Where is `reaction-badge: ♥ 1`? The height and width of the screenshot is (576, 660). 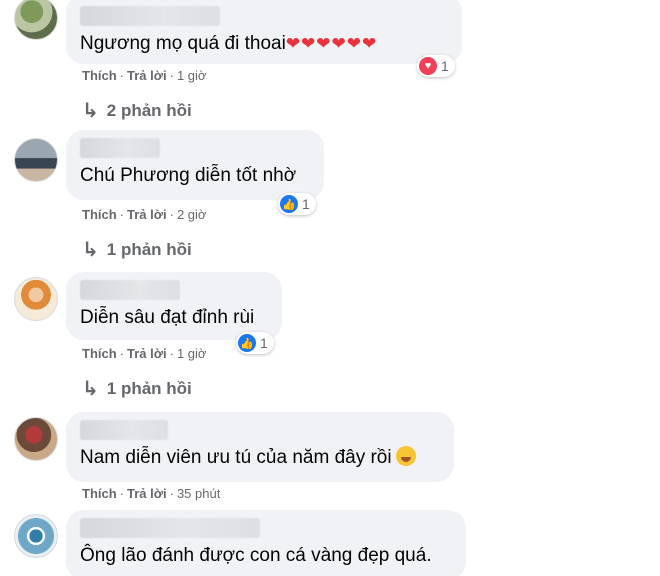
reaction-badge: ♥ 1 is located at coordinates (436, 66).